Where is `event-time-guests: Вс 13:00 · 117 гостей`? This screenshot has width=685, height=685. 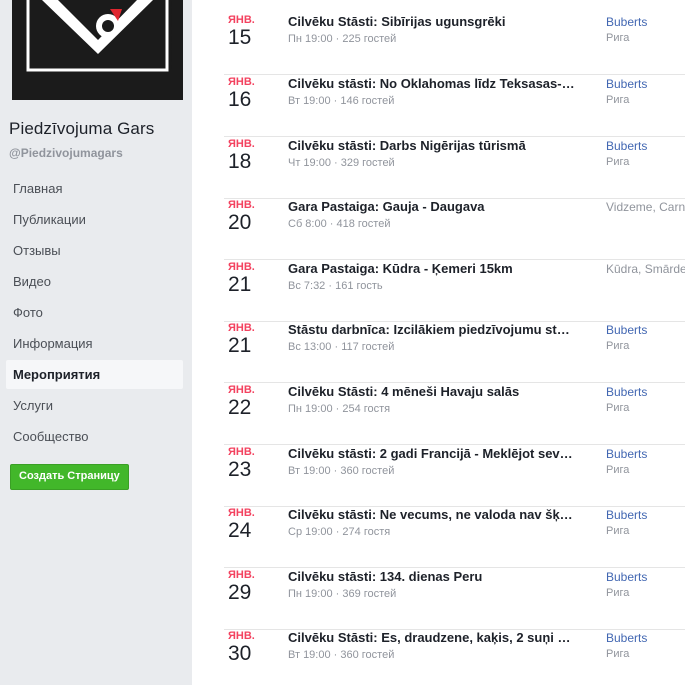
event-time-guests: Вс 13:00 · 117 гостей is located at coordinates (341, 347).